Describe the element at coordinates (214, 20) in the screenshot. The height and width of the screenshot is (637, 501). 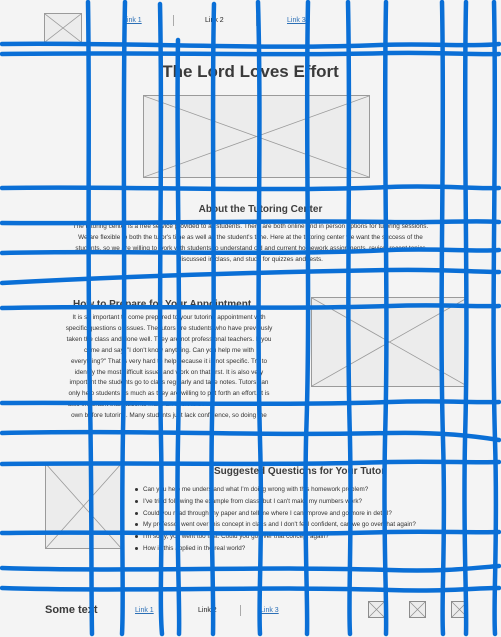
I see `header-link-2: Link 2` at that location.